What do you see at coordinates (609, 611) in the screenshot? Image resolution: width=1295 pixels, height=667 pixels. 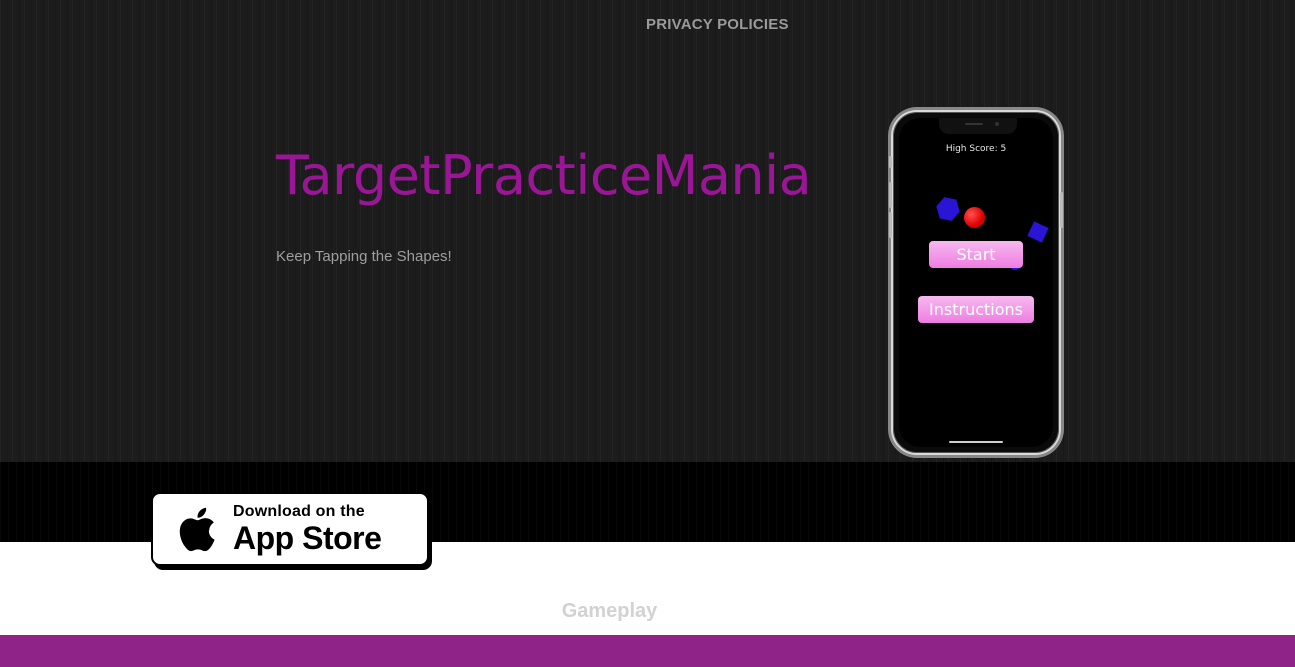 I see `gameplay-section-title: Gameplay` at bounding box center [609, 611].